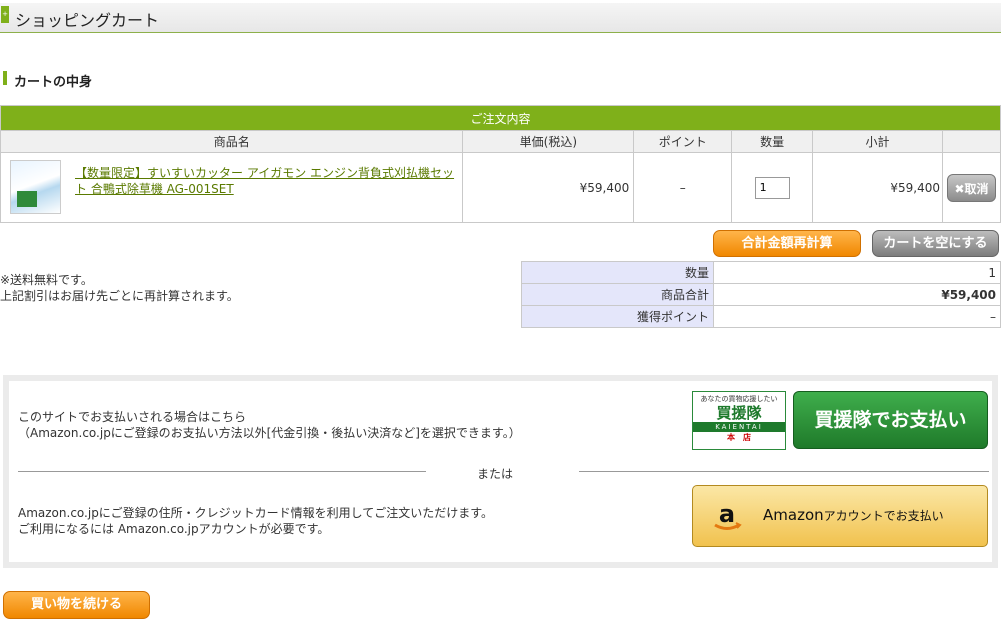 This screenshot has height=629, width=1001. I want to click on item-points: –, so click(683, 187).